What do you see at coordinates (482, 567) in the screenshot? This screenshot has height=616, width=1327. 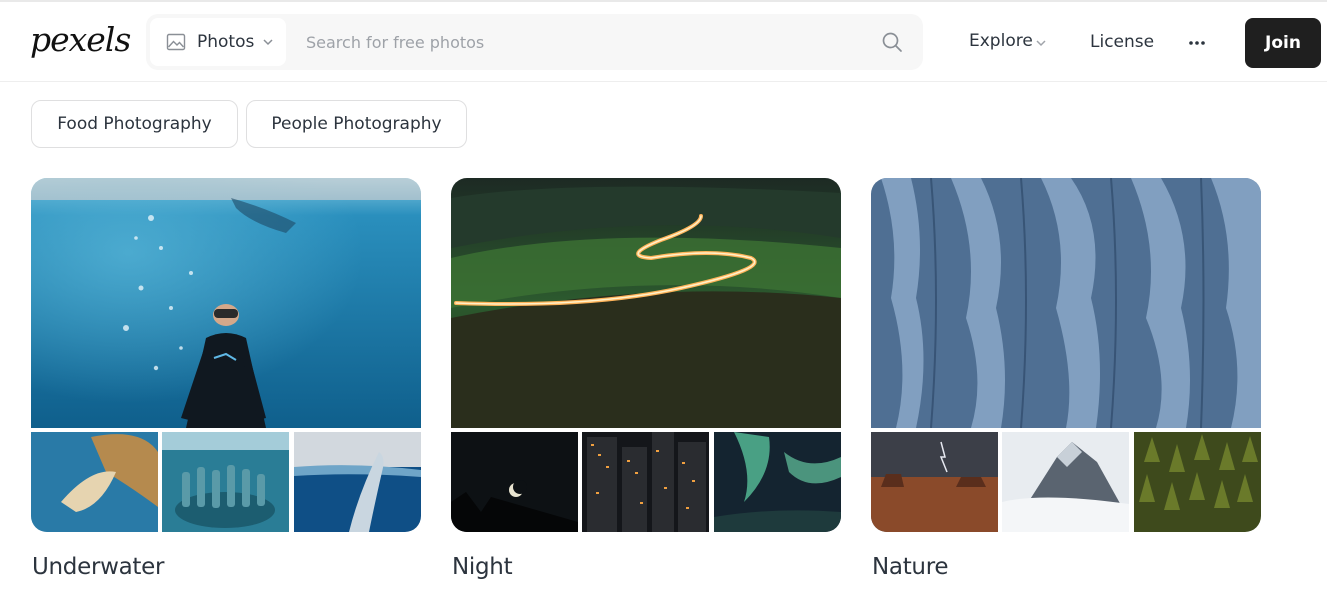 I see `collection-title: Night` at bounding box center [482, 567].